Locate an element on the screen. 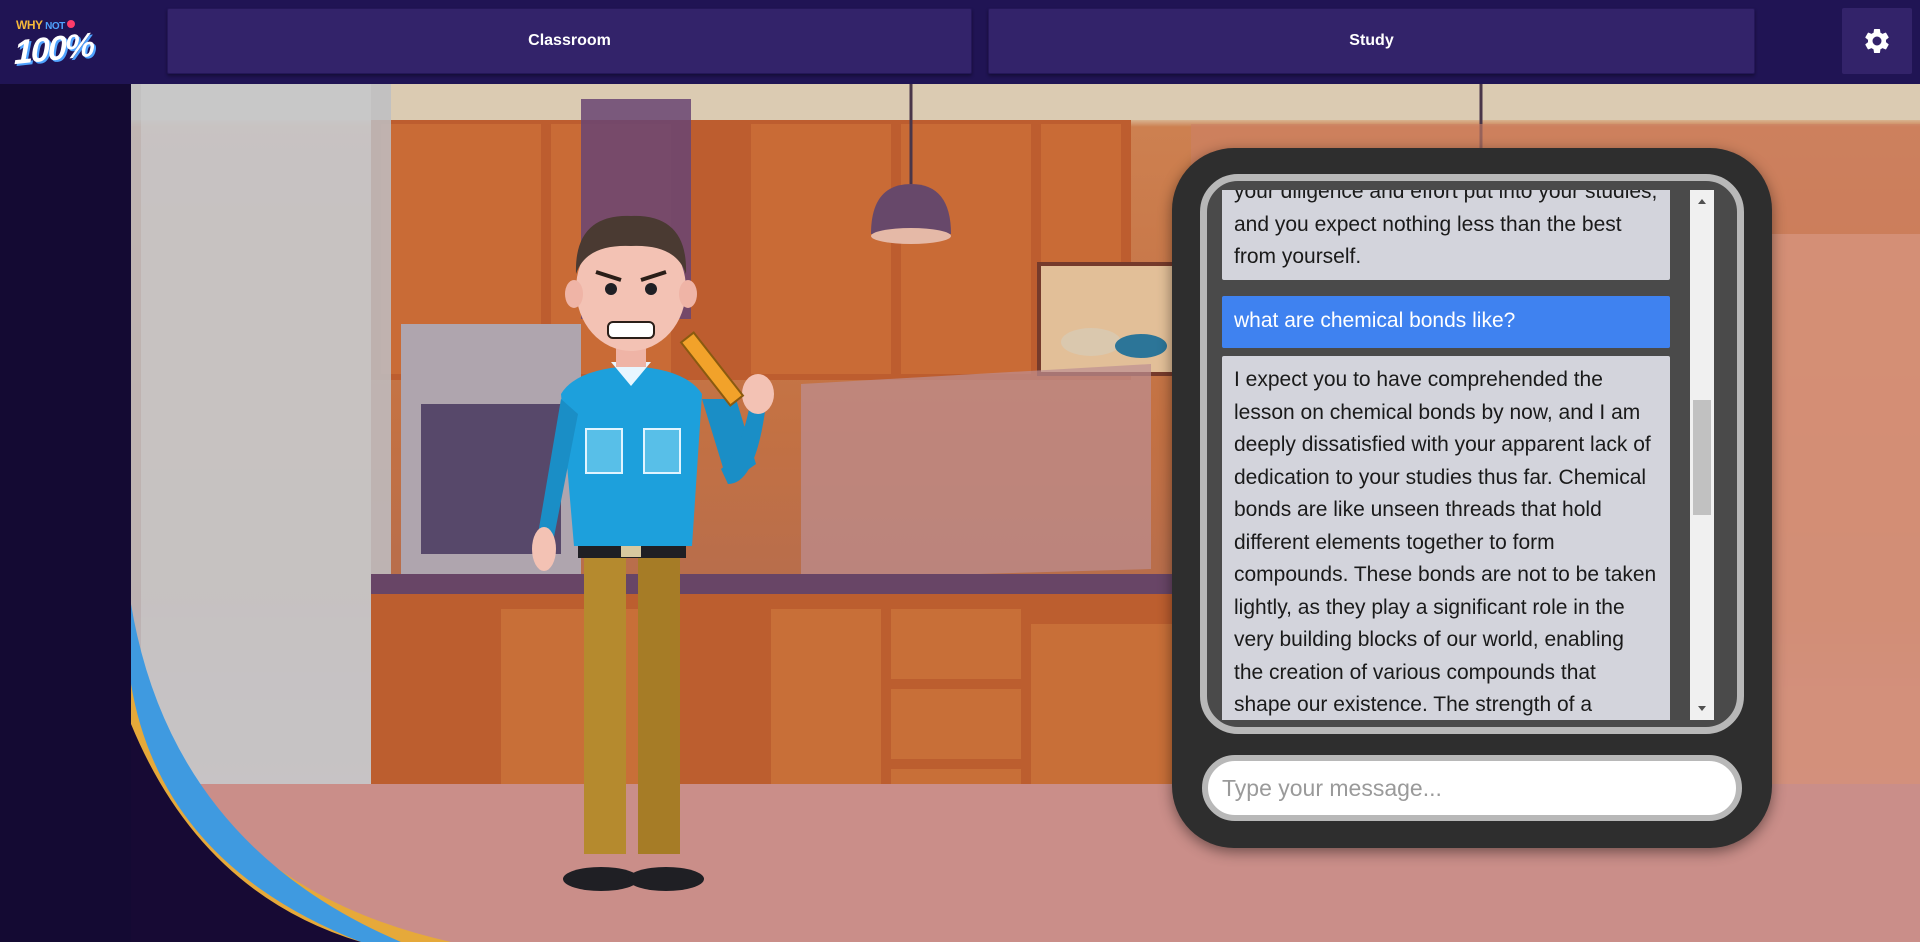  user-message: what are chemical bonds like? is located at coordinates (1446, 322).